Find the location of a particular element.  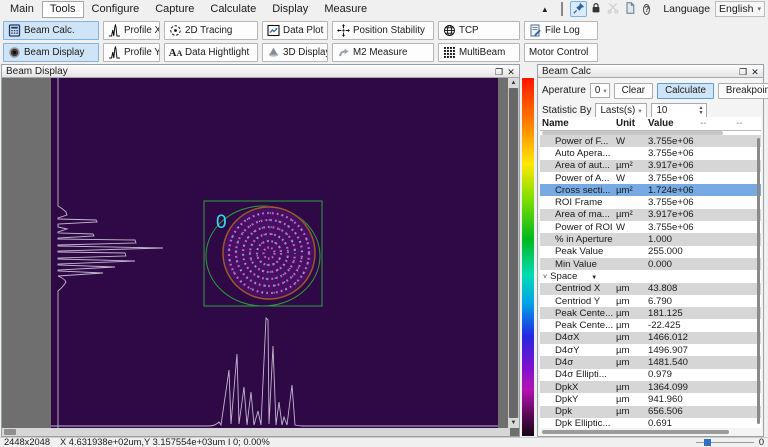

filelog-icon is located at coordinates (535, 30).